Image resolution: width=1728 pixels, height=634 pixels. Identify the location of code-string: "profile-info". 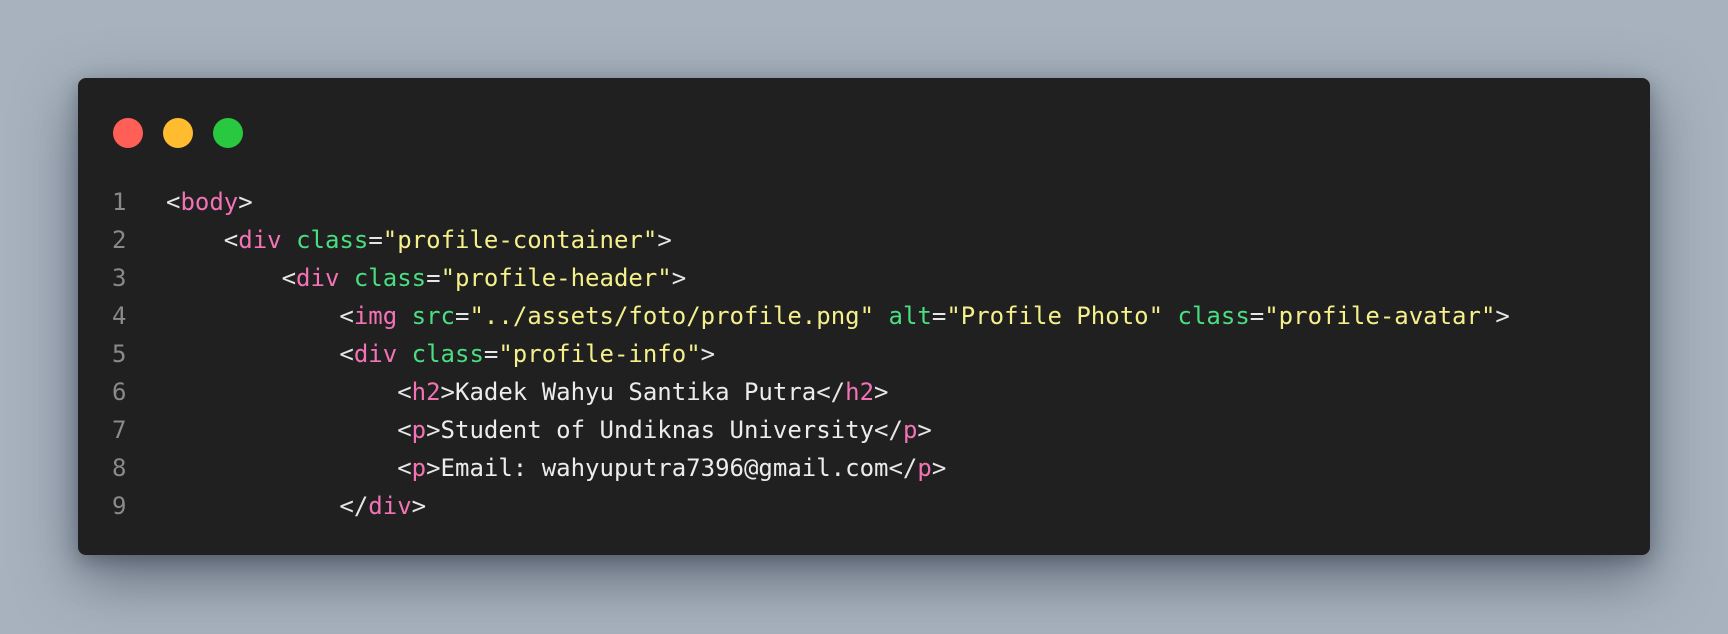
(599, 354).